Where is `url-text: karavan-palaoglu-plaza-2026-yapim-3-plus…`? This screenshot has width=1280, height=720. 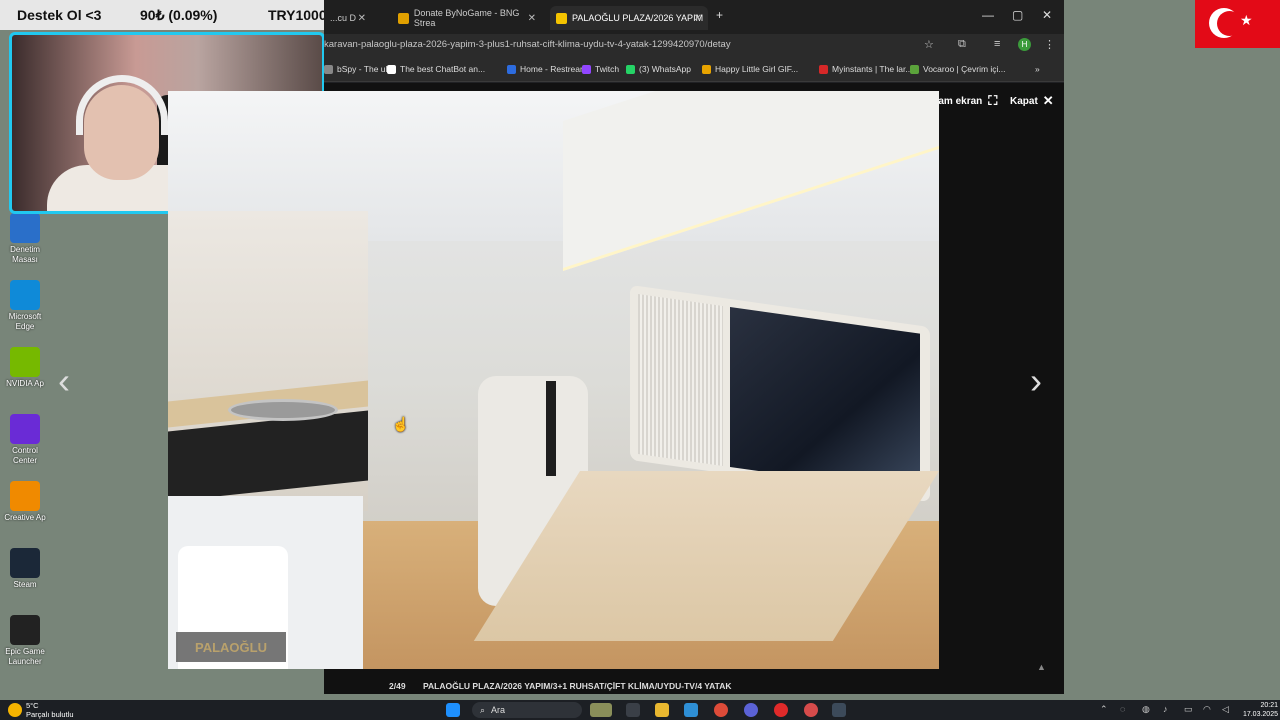 url-text: karavan-palaoglu-plaza-2026-yapim-3-plus… is located at coordinates (527, 44).